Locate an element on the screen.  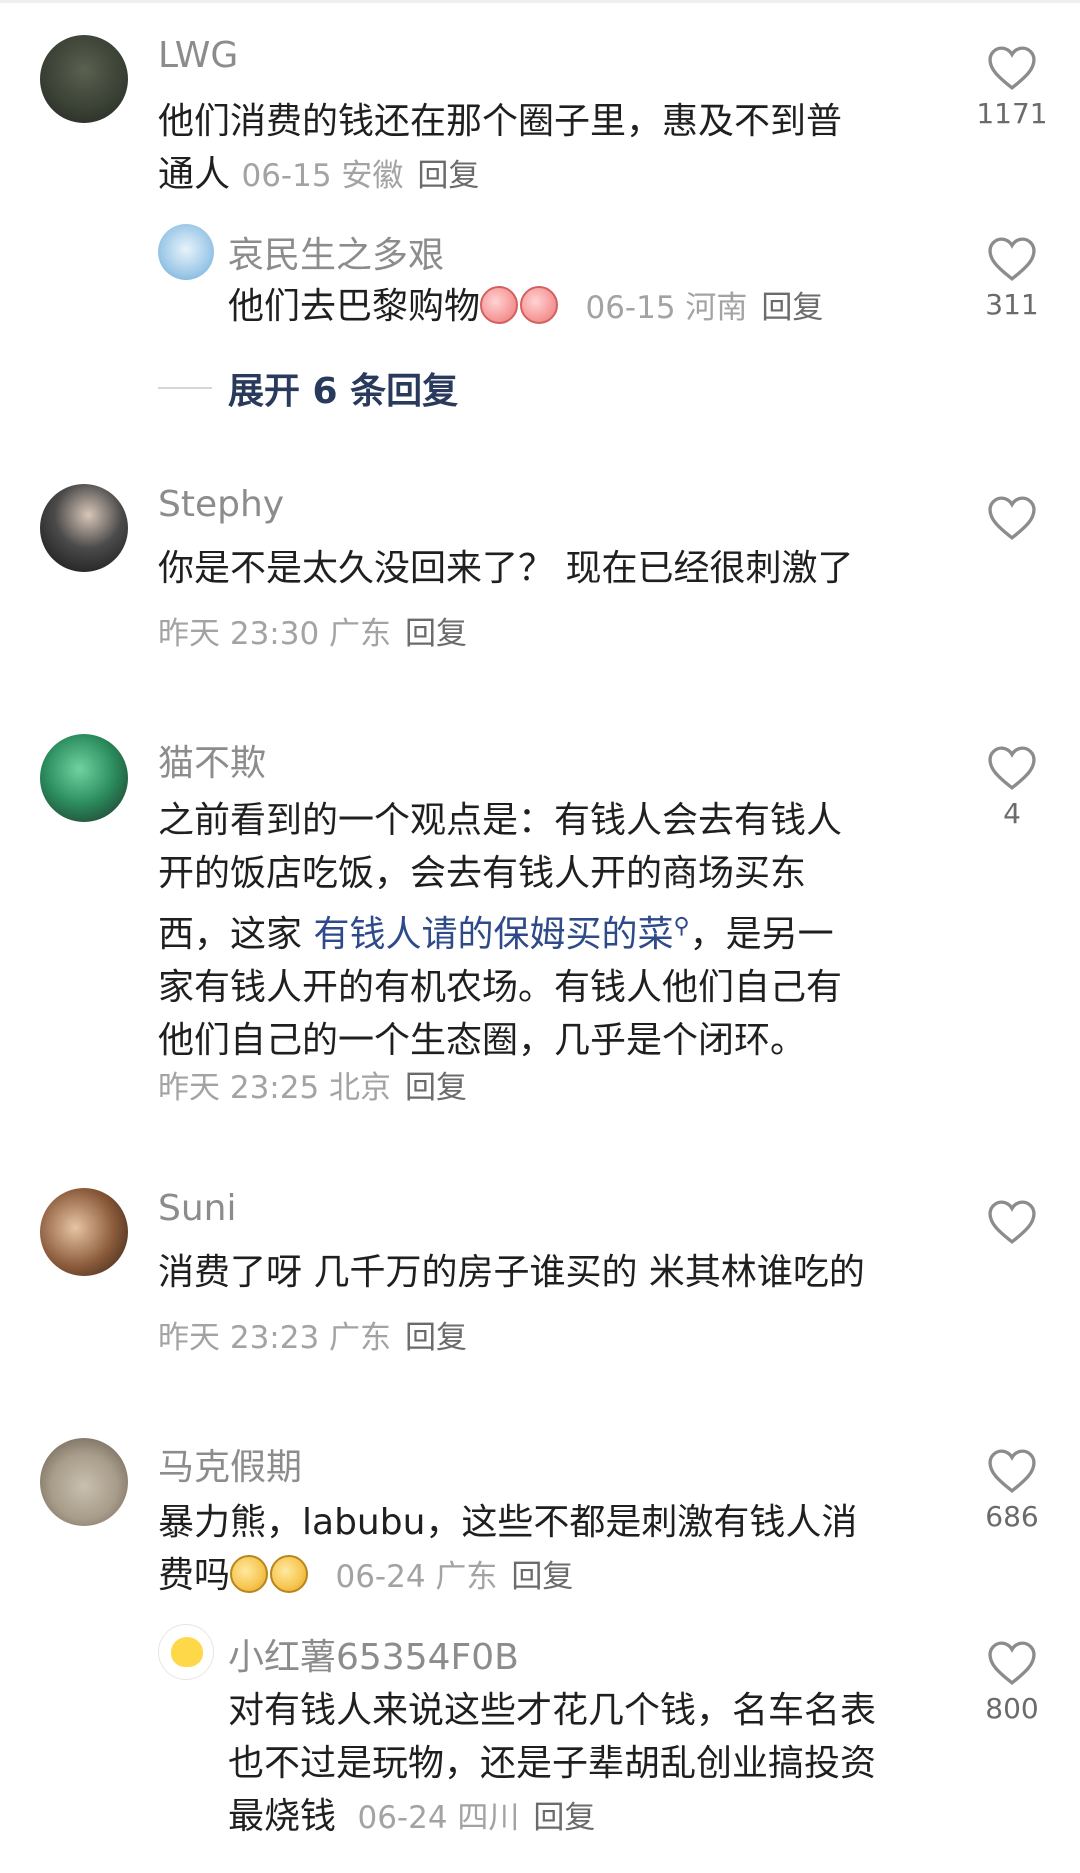
reply-text: 他们去巴黎购物 06-15 河南 回复 is located at coordinates (578, 307).